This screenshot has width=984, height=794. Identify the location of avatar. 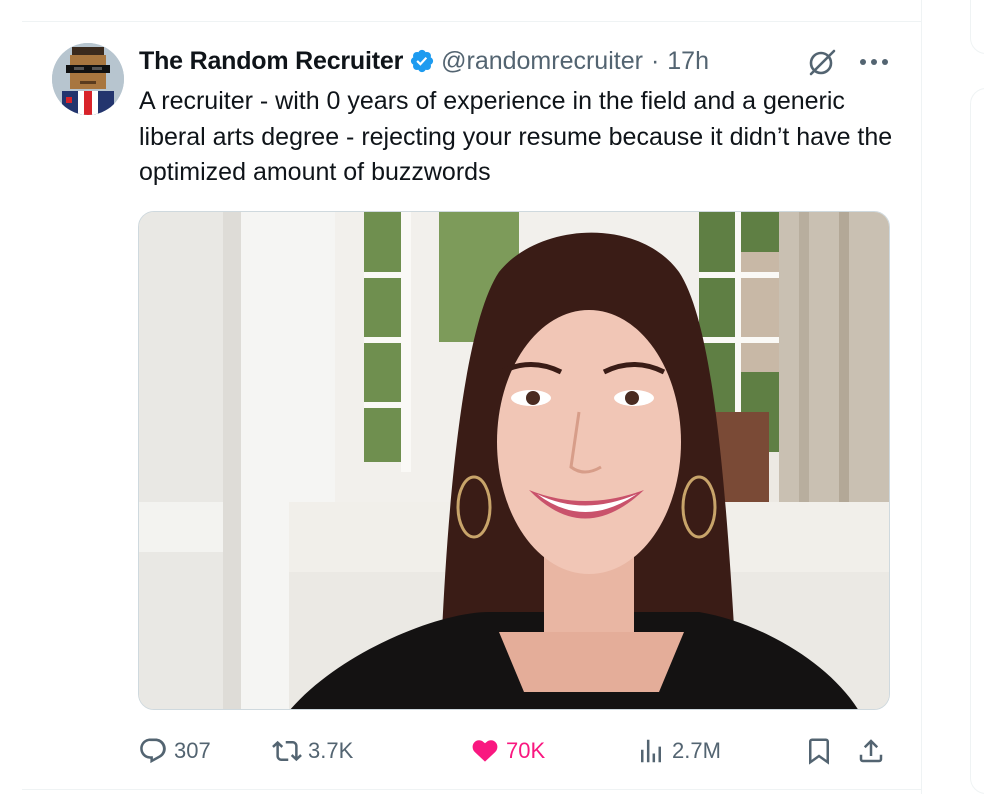
(88, 79).